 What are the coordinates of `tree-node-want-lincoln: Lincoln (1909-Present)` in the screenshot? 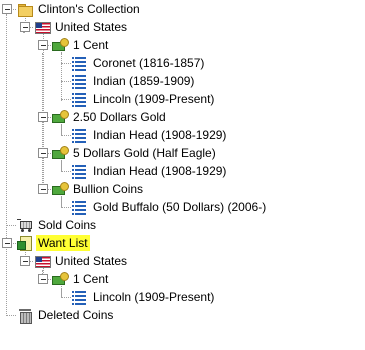 It's located at (144, 297).